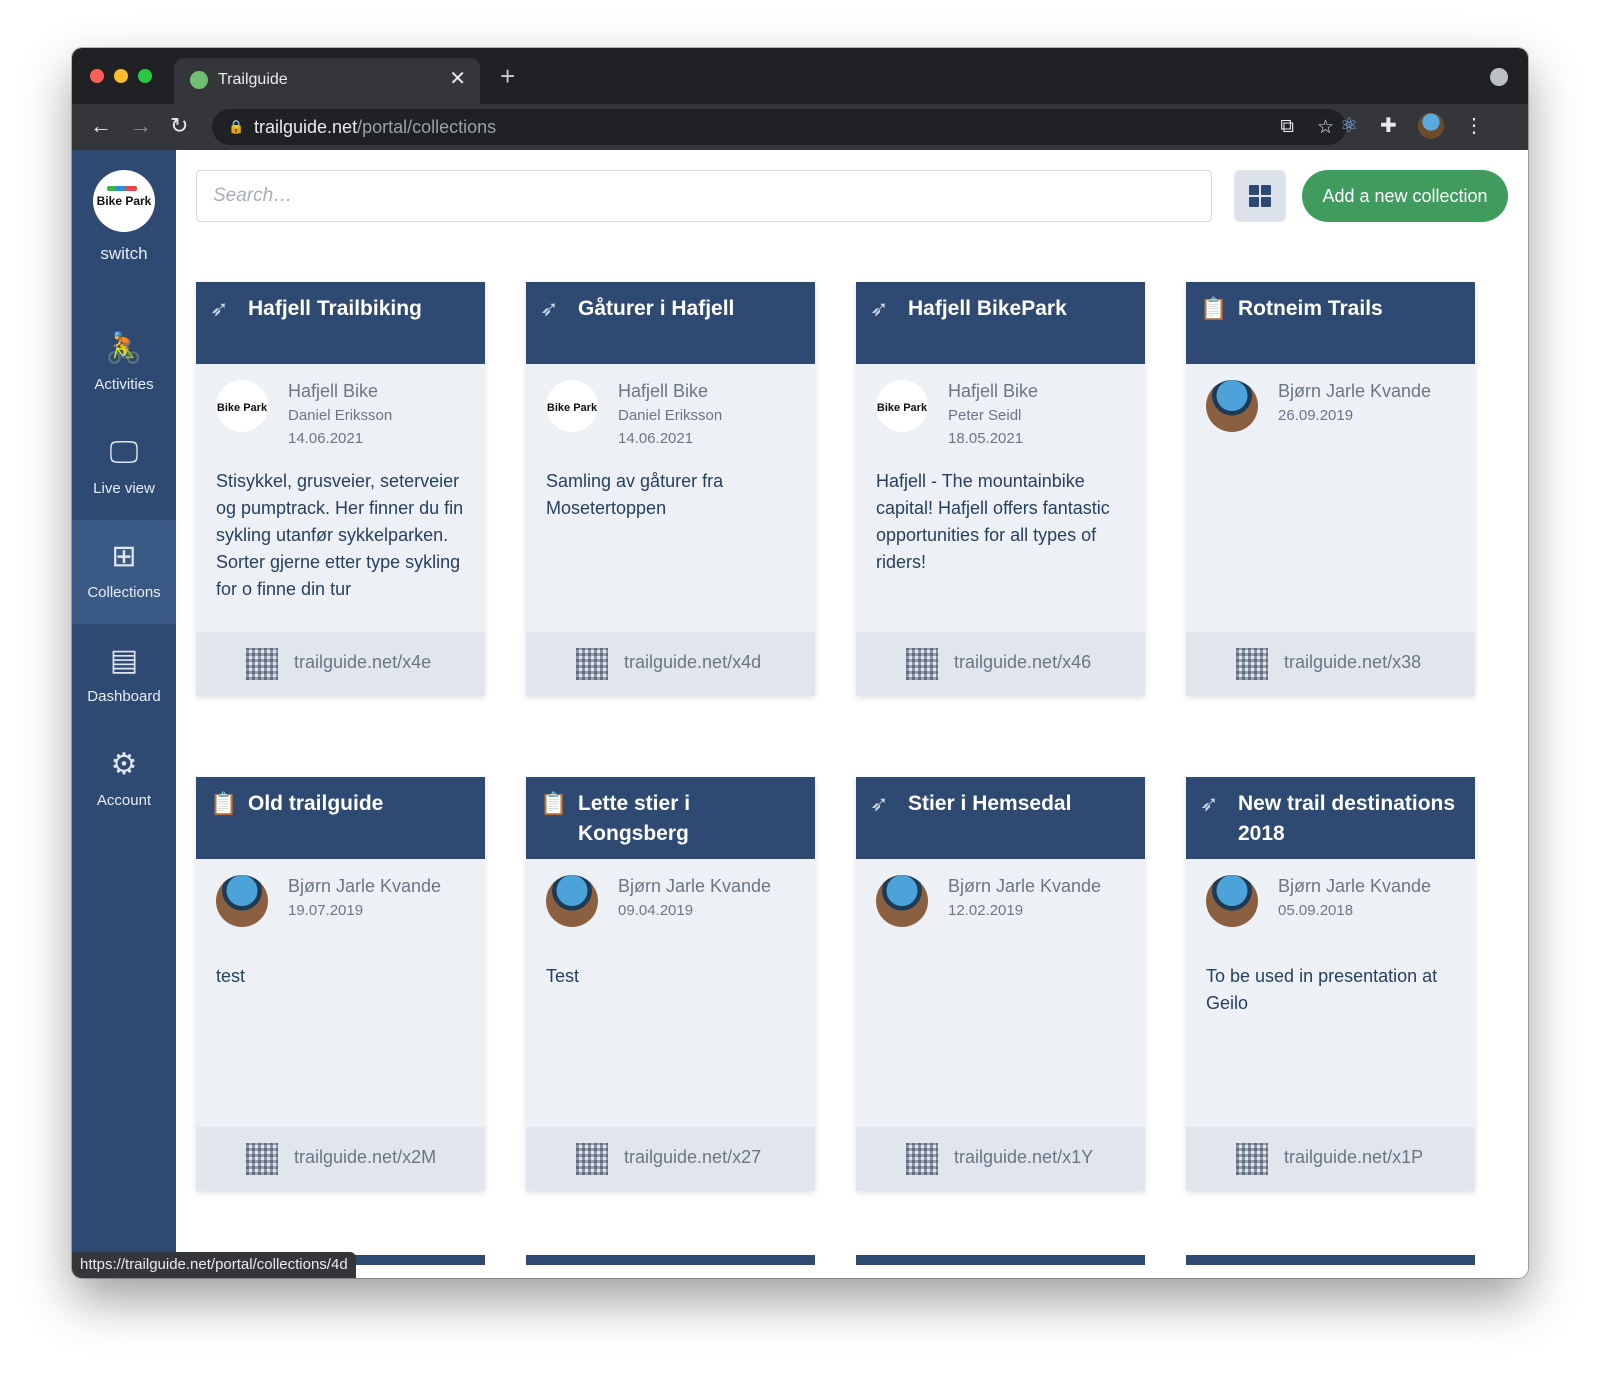 The width and height of the screenshot is (1600, 1374). Describe the element at coordinates (1350, 819) in the screenshot. I see `card-title: New trail destinations 2018` at that location.